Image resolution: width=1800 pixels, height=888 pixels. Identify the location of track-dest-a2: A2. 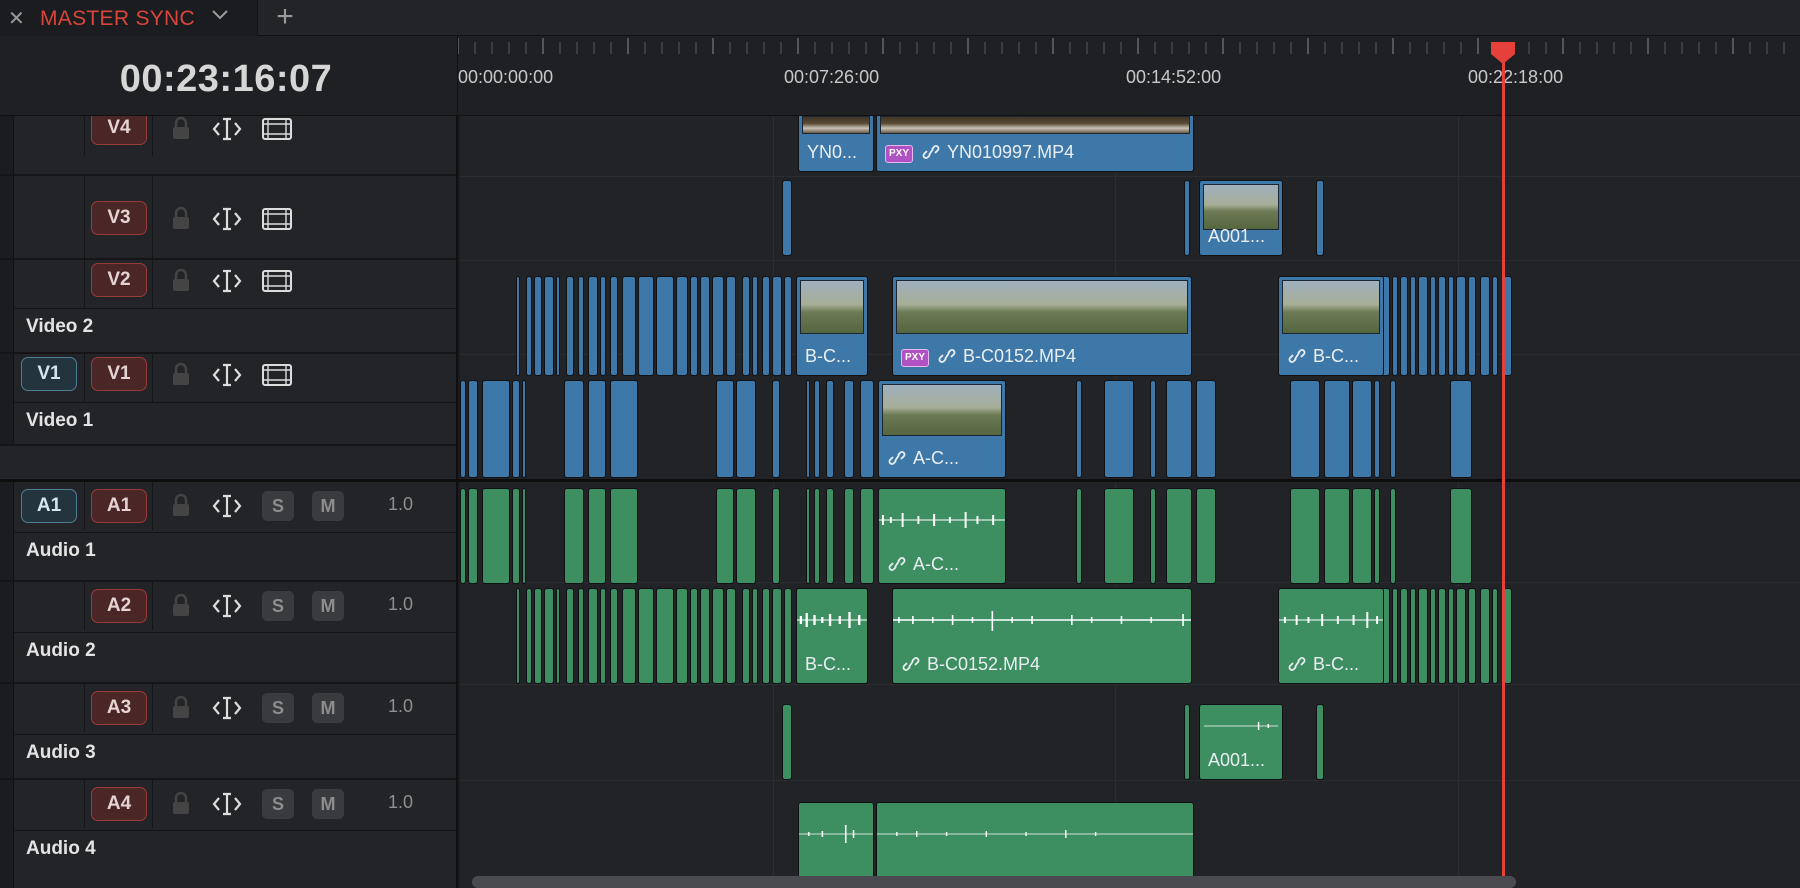
(119, 606).